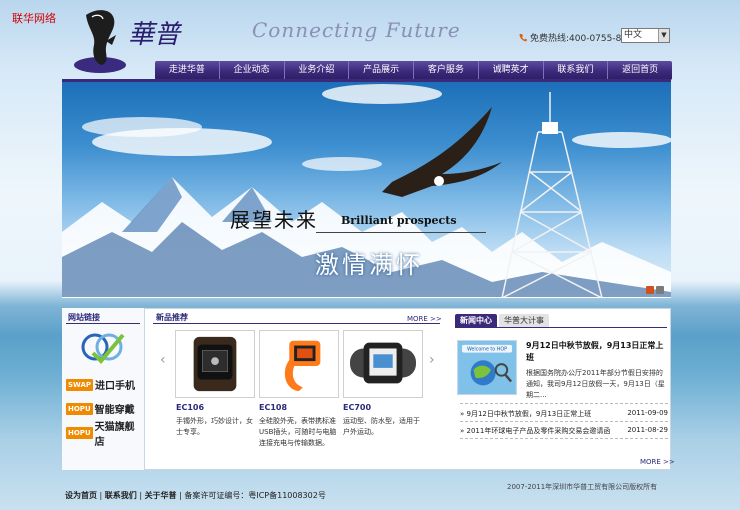  What do you see at coordinates (561, 327) in the screenshot?
I see `news-tabs-rule` at bounding box center [561, 327].